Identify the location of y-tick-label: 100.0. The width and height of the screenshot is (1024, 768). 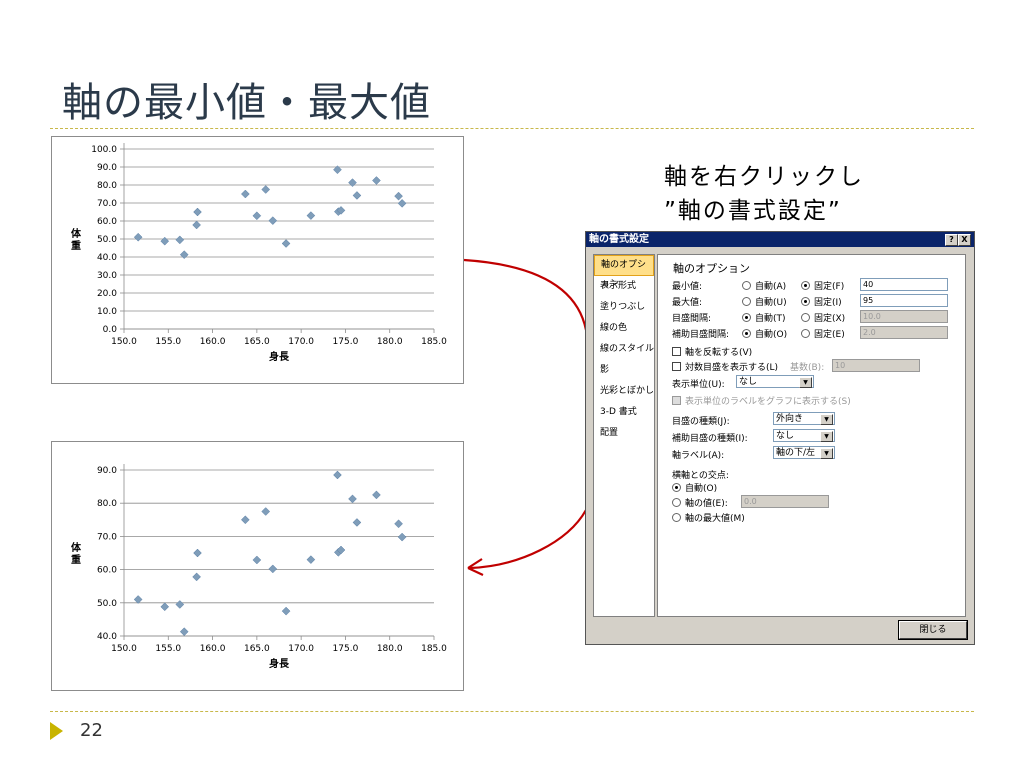
(104, 150).